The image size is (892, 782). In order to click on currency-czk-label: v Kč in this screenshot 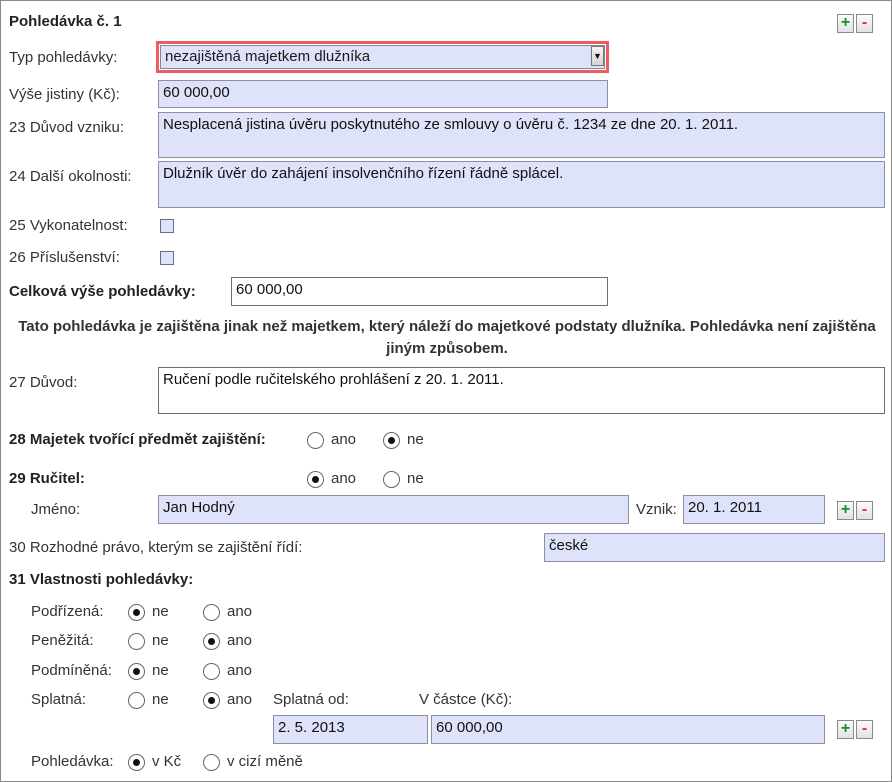, I will do `click(167, 761)`.